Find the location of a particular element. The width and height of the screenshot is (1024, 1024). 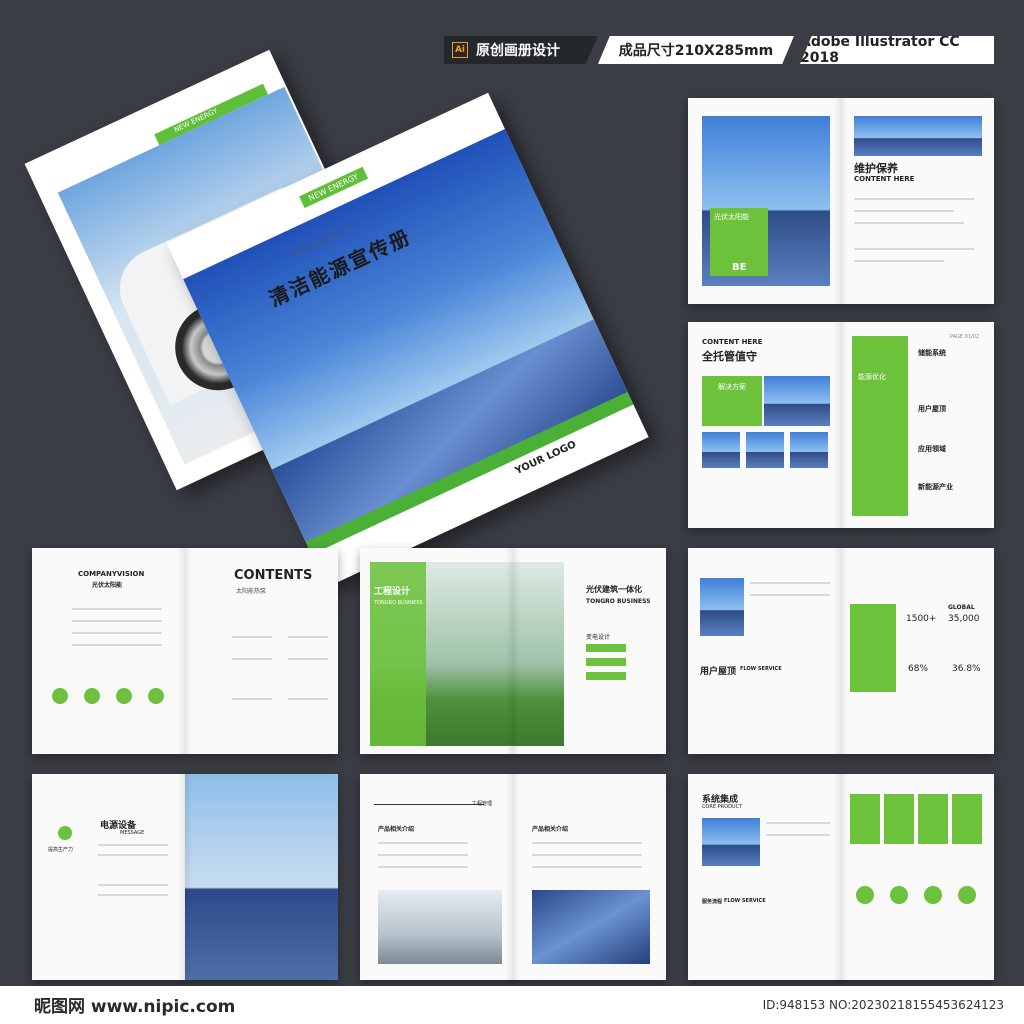

tablet-photo is located at coordinates (918, 136).